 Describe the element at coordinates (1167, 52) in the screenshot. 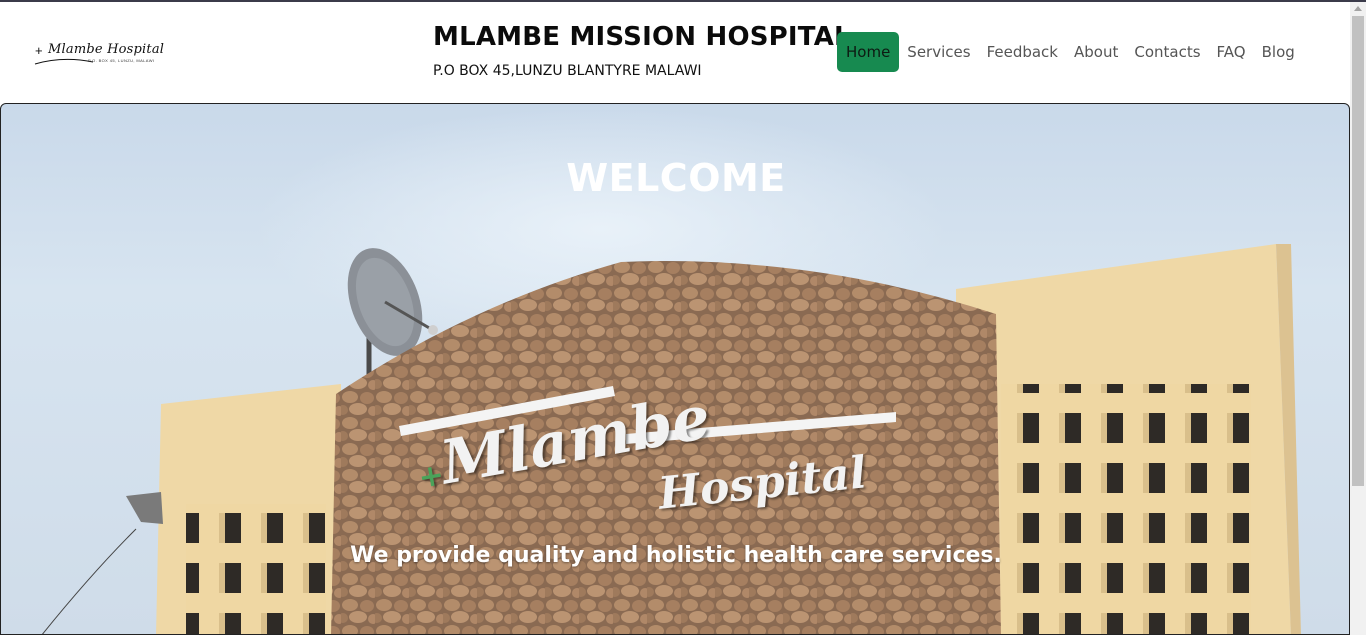

I see `nav-contacts: Contacts` at that location.